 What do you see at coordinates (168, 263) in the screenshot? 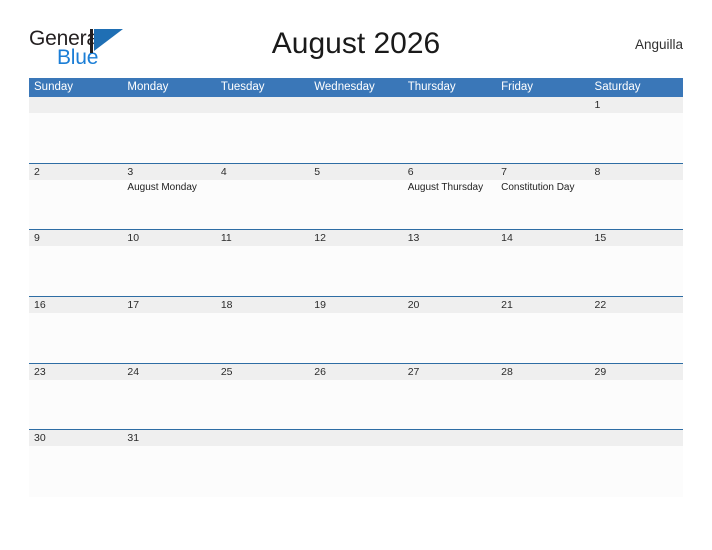
I see `day-cell: 10` at bounding box center [168, 263].